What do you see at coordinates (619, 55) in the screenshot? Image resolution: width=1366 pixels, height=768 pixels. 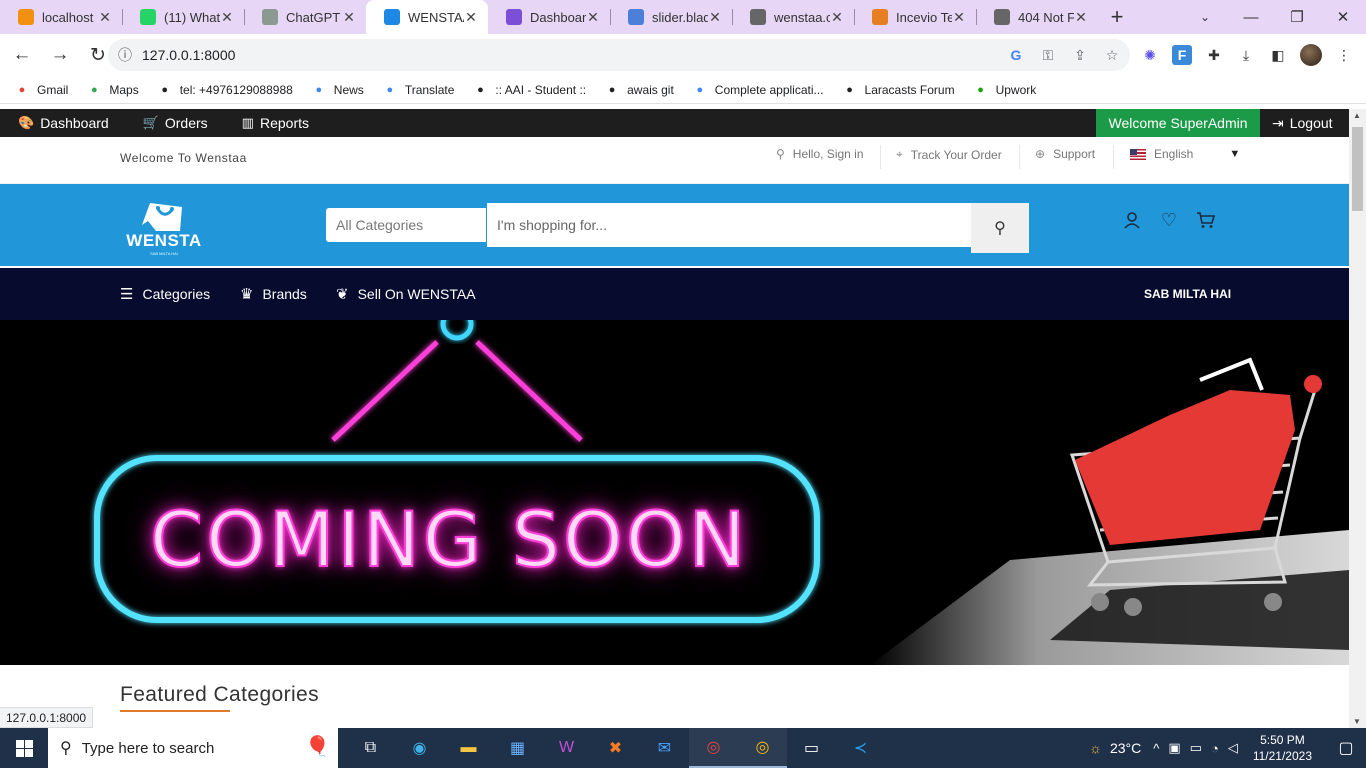 I see `address-bar: ⓘ 127.0.0.1:8000 G ⚿ ⇪ ☆` at bounding box center [619, 55].